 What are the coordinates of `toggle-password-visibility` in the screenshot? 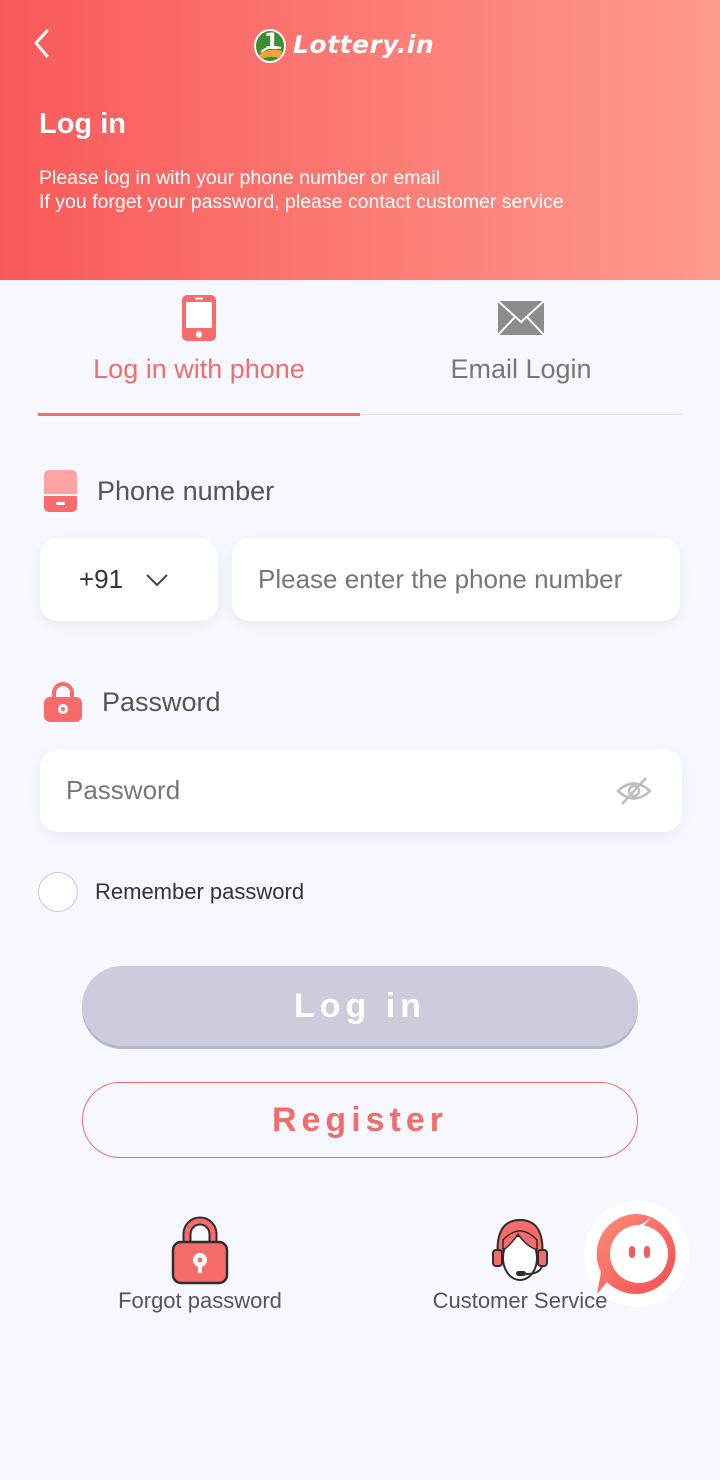 It's located at (634, 791).